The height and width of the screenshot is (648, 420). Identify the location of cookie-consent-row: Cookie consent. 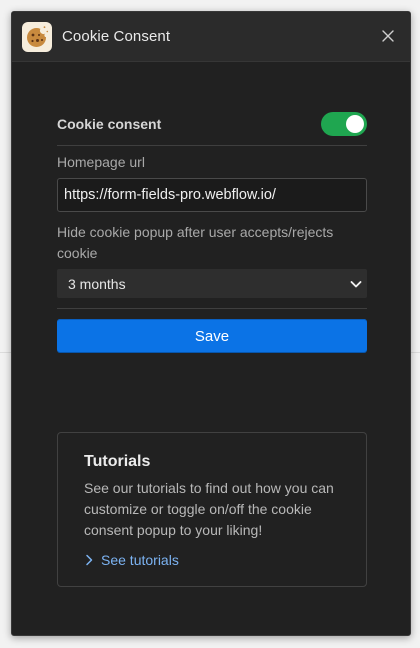
(212, 124).